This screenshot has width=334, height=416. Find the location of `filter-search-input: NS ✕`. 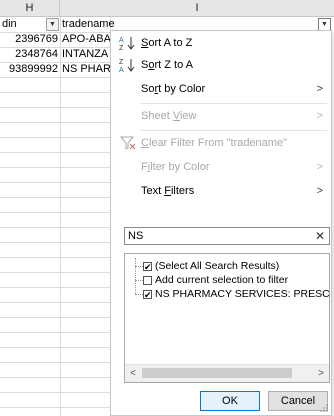

filter-search-input: NS ✕ is located at coordinates (227, 236).